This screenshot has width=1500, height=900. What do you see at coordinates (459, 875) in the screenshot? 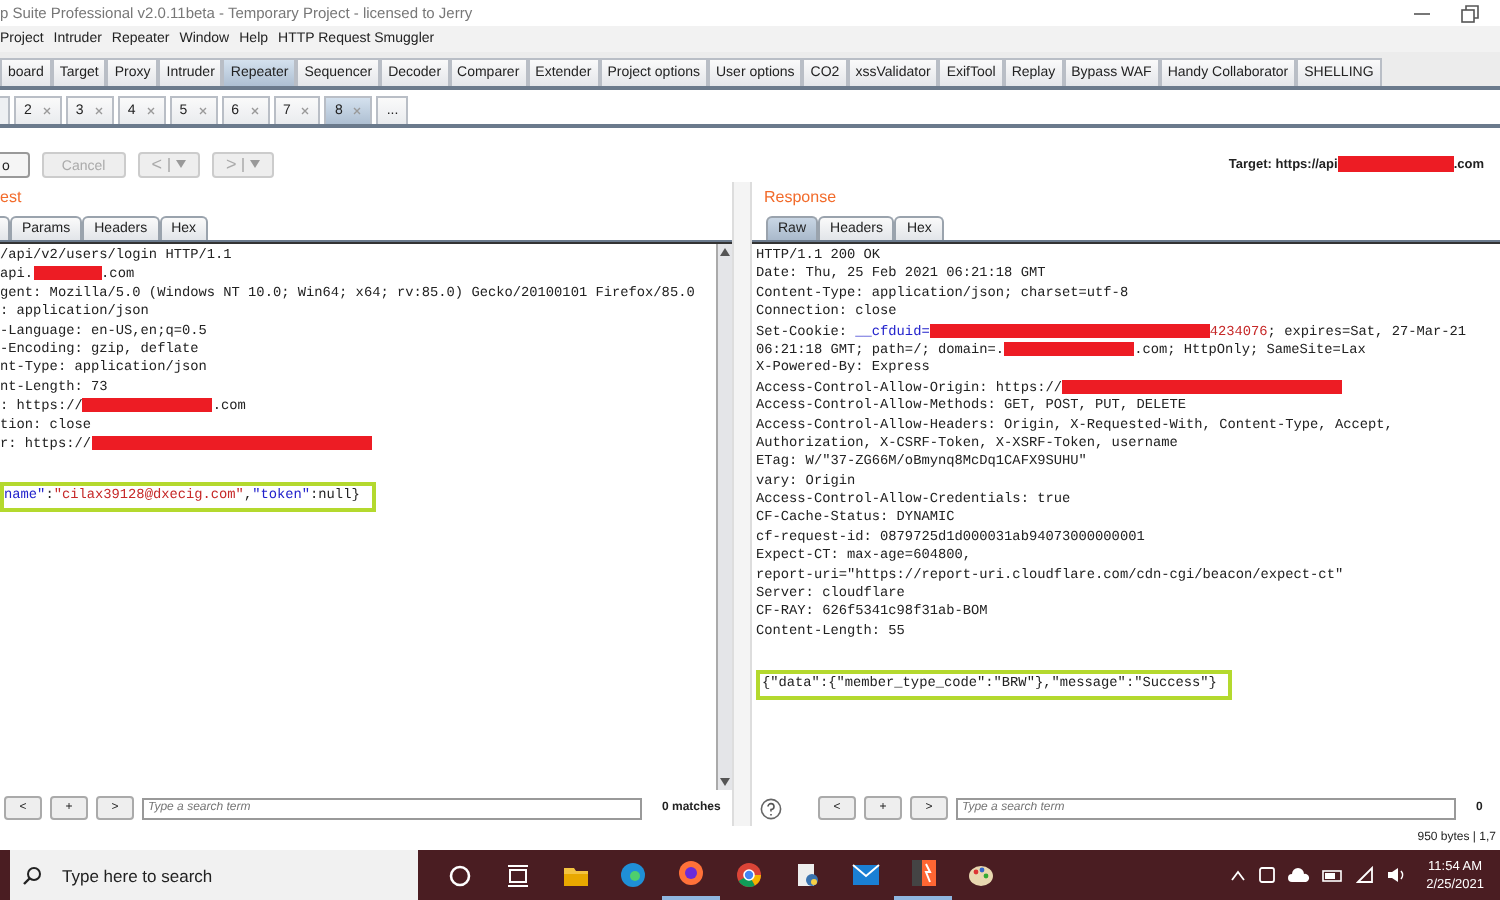
I see `circle-icon` at bounding box center [459, 875].